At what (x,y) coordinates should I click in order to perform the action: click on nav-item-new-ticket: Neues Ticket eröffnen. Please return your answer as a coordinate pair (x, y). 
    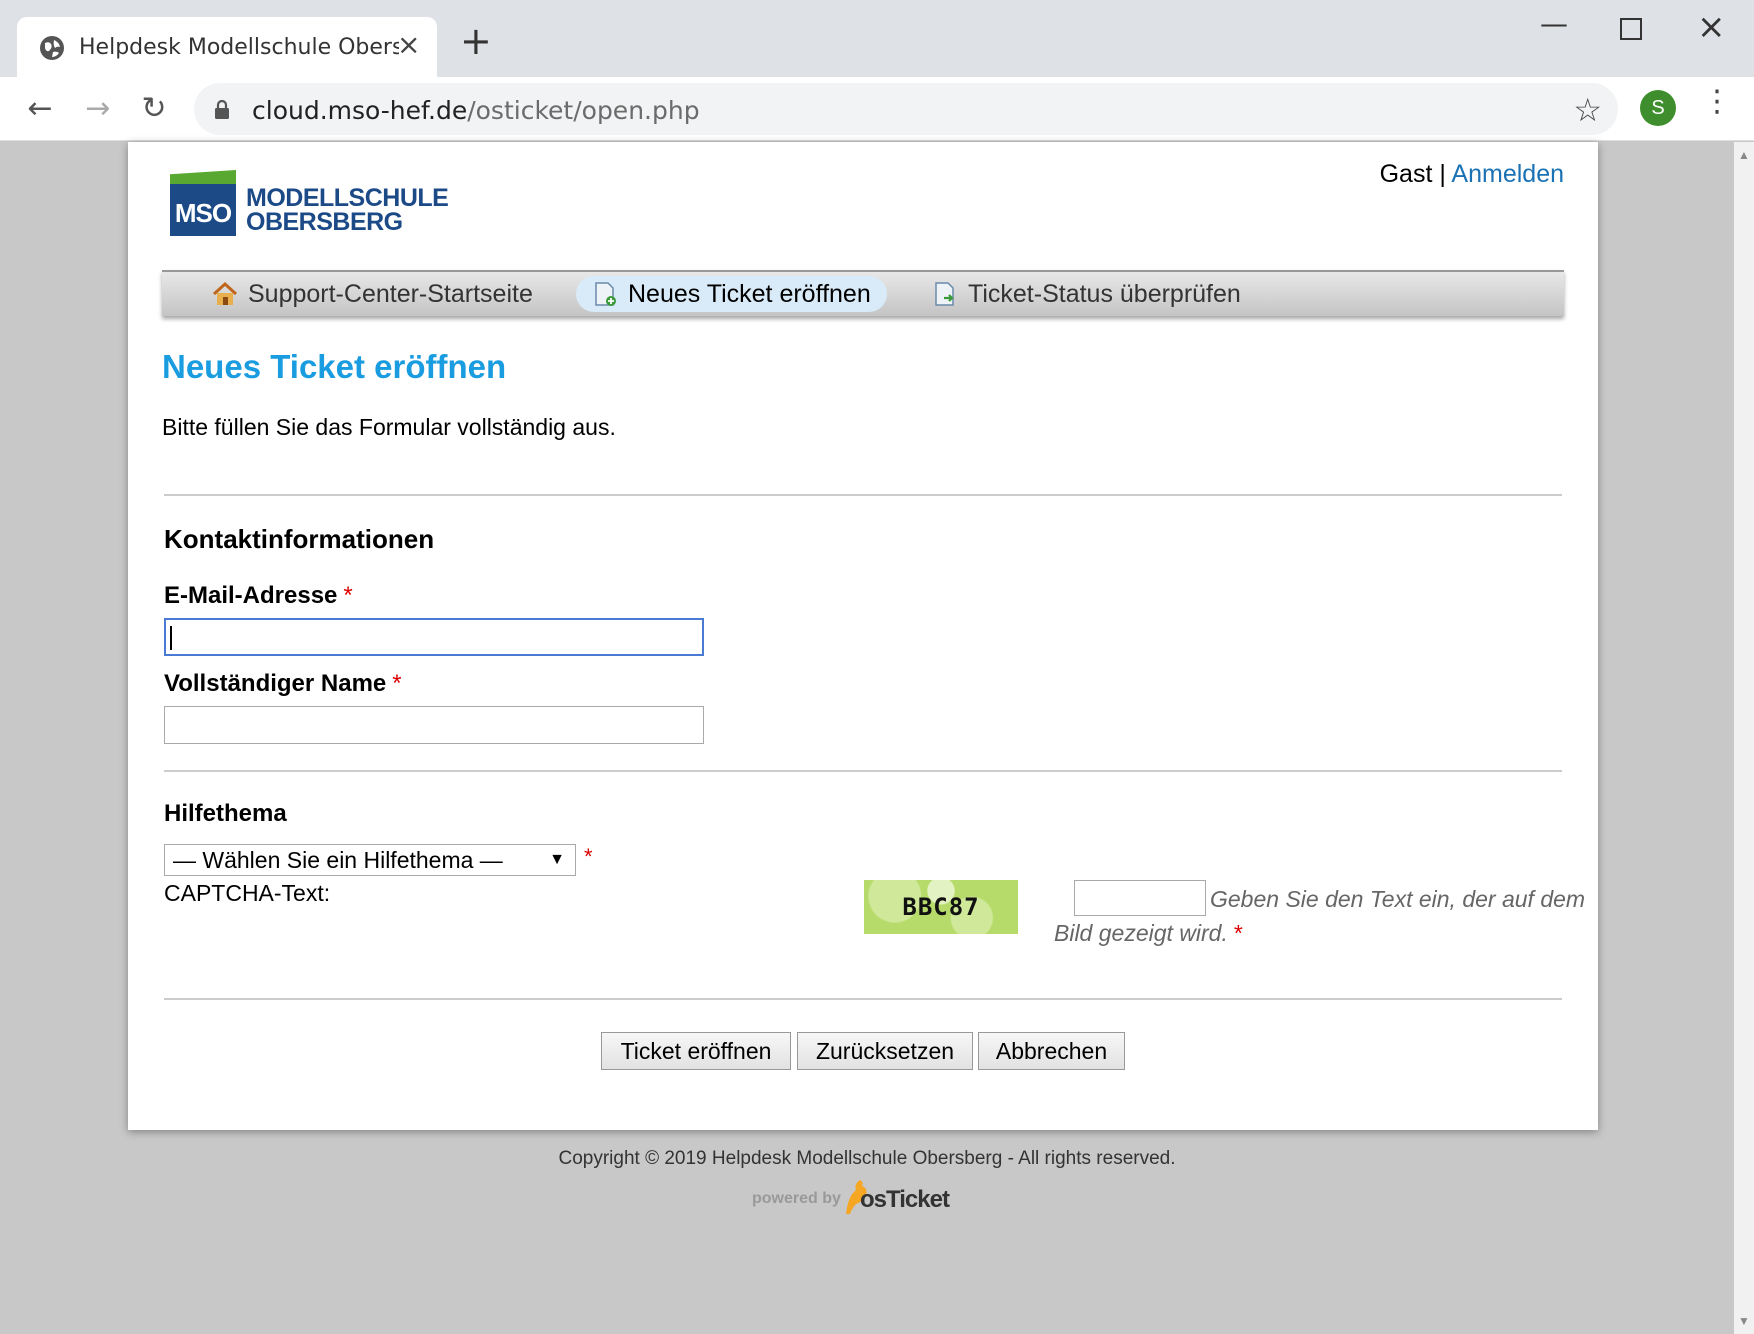
    Looking at the image, I should click on (731, 294).